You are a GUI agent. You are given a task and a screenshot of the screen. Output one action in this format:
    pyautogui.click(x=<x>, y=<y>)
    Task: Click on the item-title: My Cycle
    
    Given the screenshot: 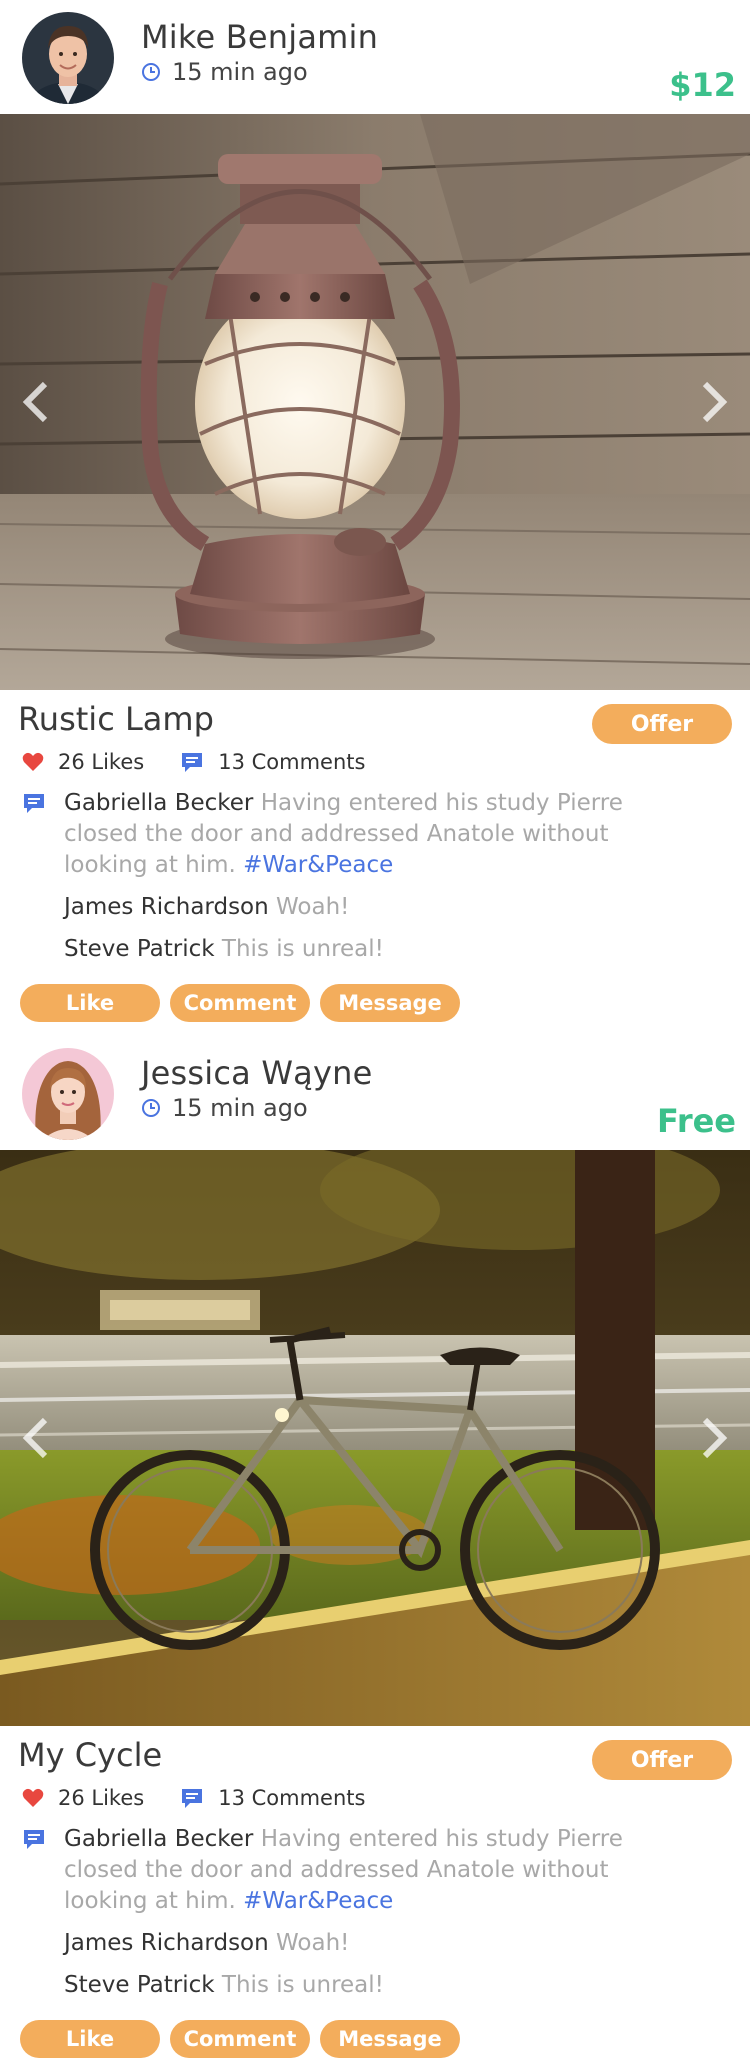 What is the action you would take?
    pyautogui.click(x=90, y=1755)
    